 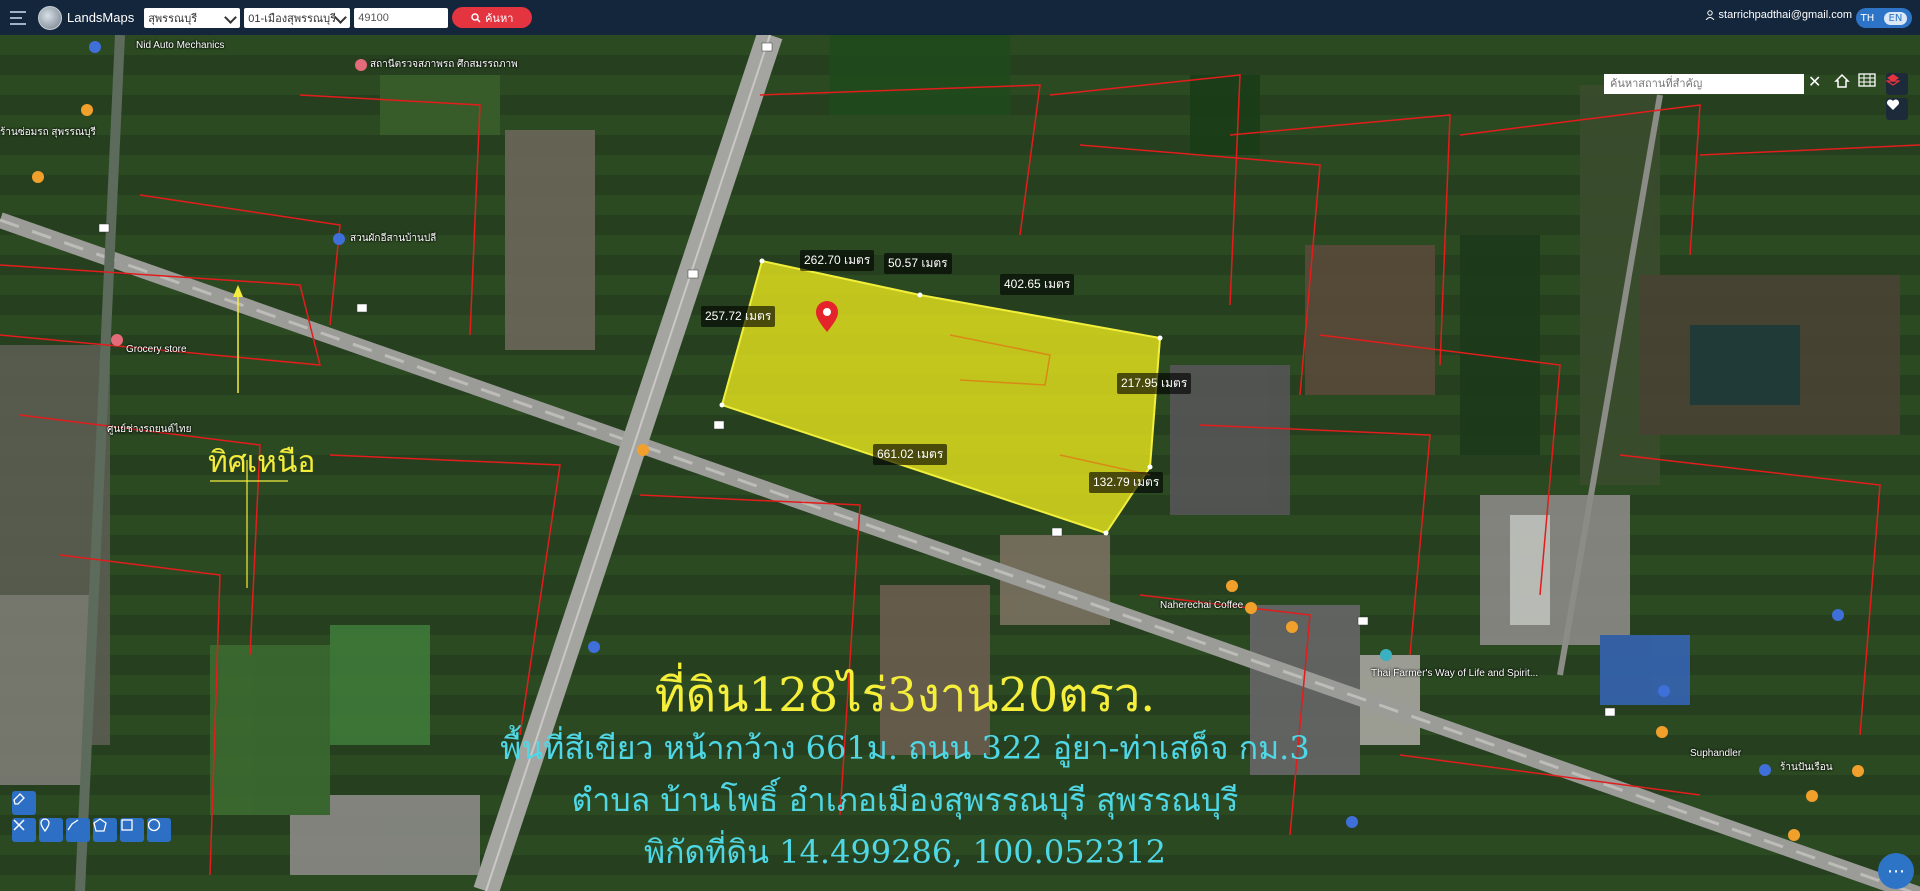 I want to click on district-select: 01-เมืองสุพรรณบุรี, so click(x=297, y=17).